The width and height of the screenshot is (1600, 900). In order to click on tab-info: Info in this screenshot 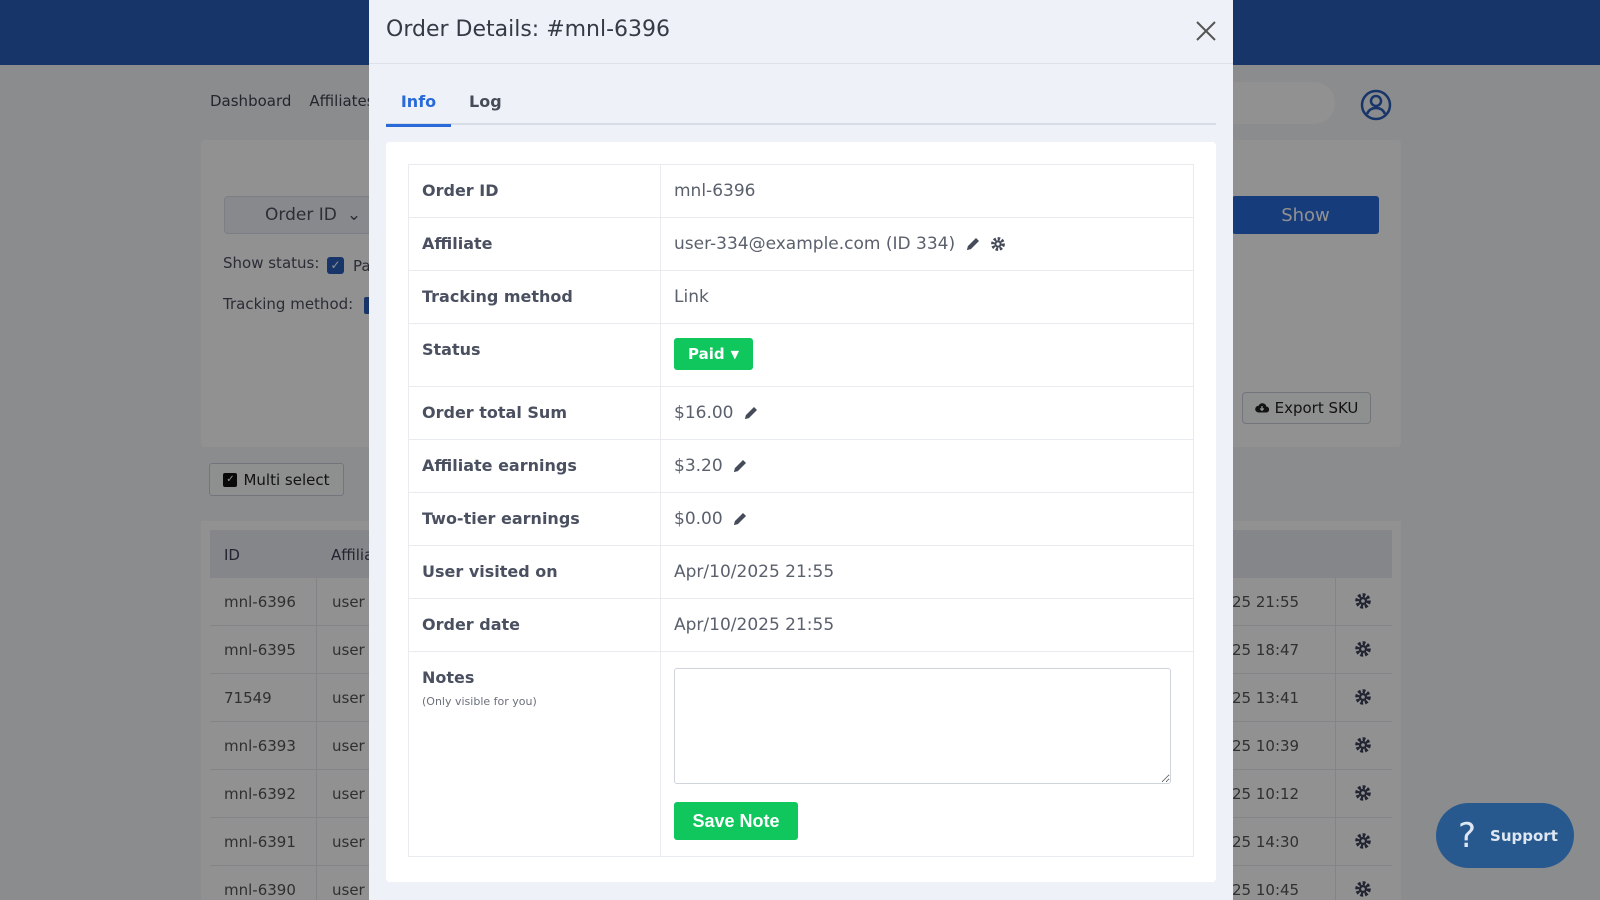, I will do `click(418, 109)`.